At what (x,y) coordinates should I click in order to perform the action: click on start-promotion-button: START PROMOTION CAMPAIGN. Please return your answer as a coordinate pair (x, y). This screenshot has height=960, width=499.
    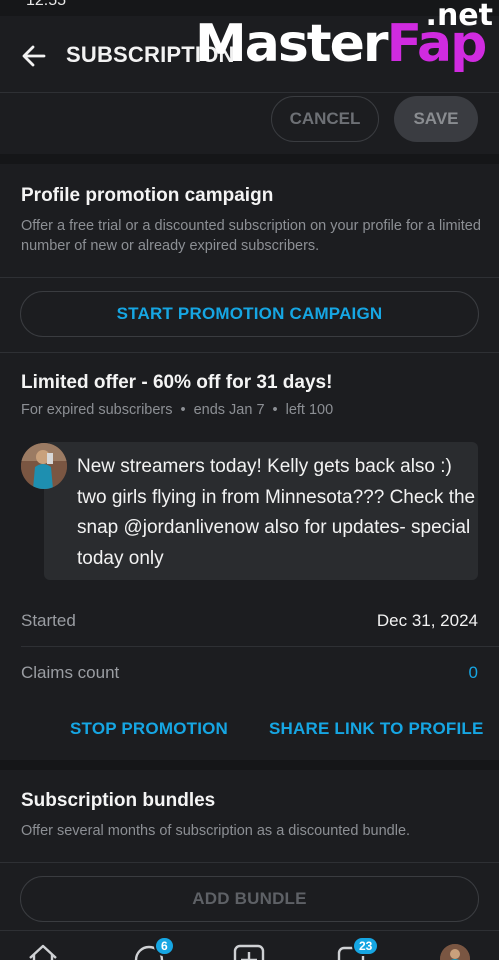
    Looking at the image, I should click on (249, 314).